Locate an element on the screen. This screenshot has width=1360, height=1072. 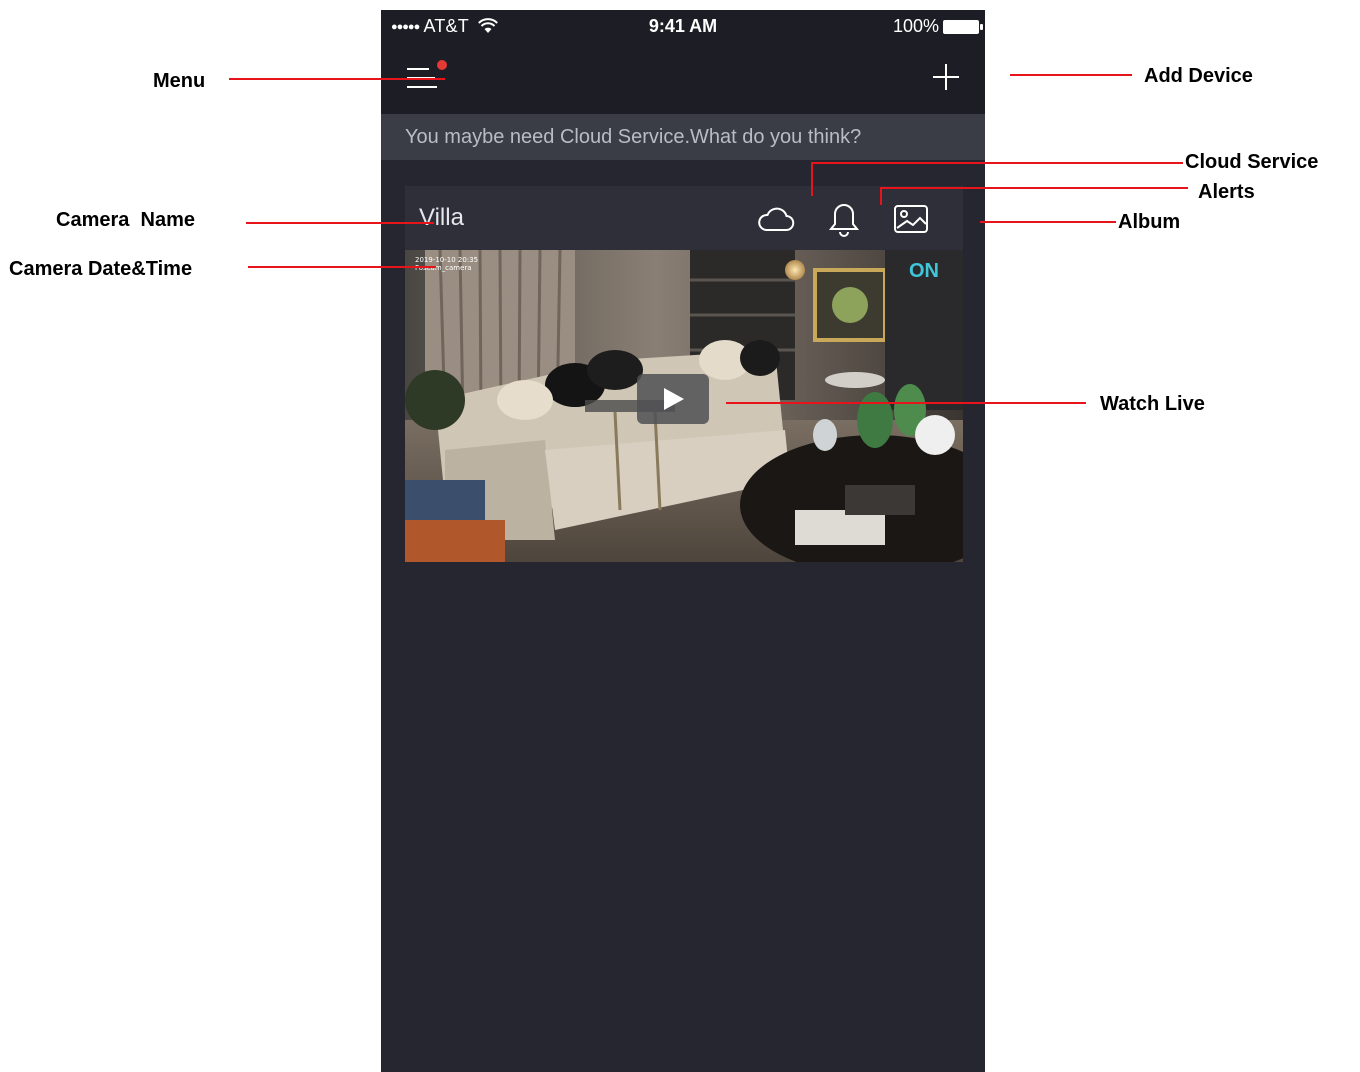
annotation-line-watch-live is located at coordinates (906, 403).